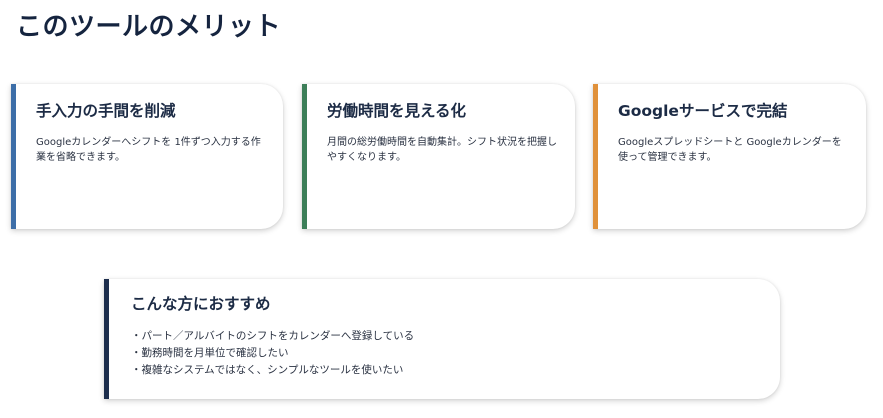 This screenshot has height=418, width=883. I want to click on benefit-card-description: Googleカレンダーへシフトを 1件ずつ入力する作業を省略できます。, so click(148, 150).